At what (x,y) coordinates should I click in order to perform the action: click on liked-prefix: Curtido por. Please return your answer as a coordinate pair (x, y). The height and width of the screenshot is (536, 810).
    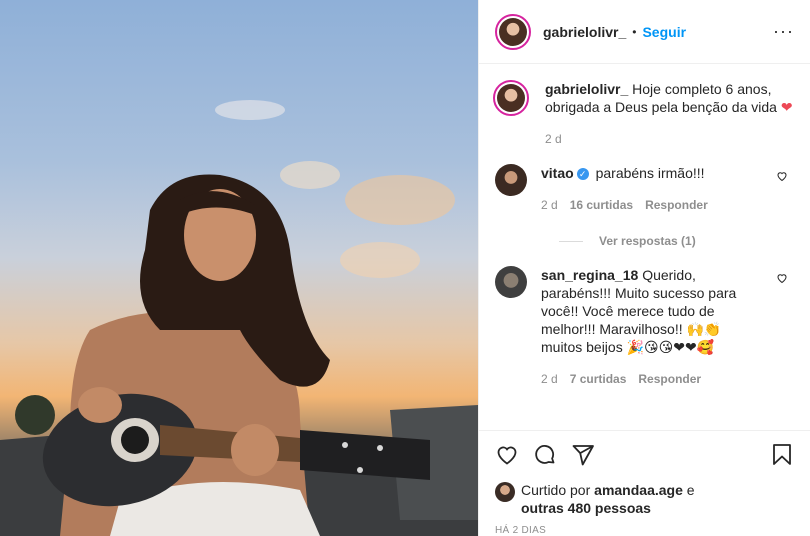
    Looking at the image, I should click on (556, 490).